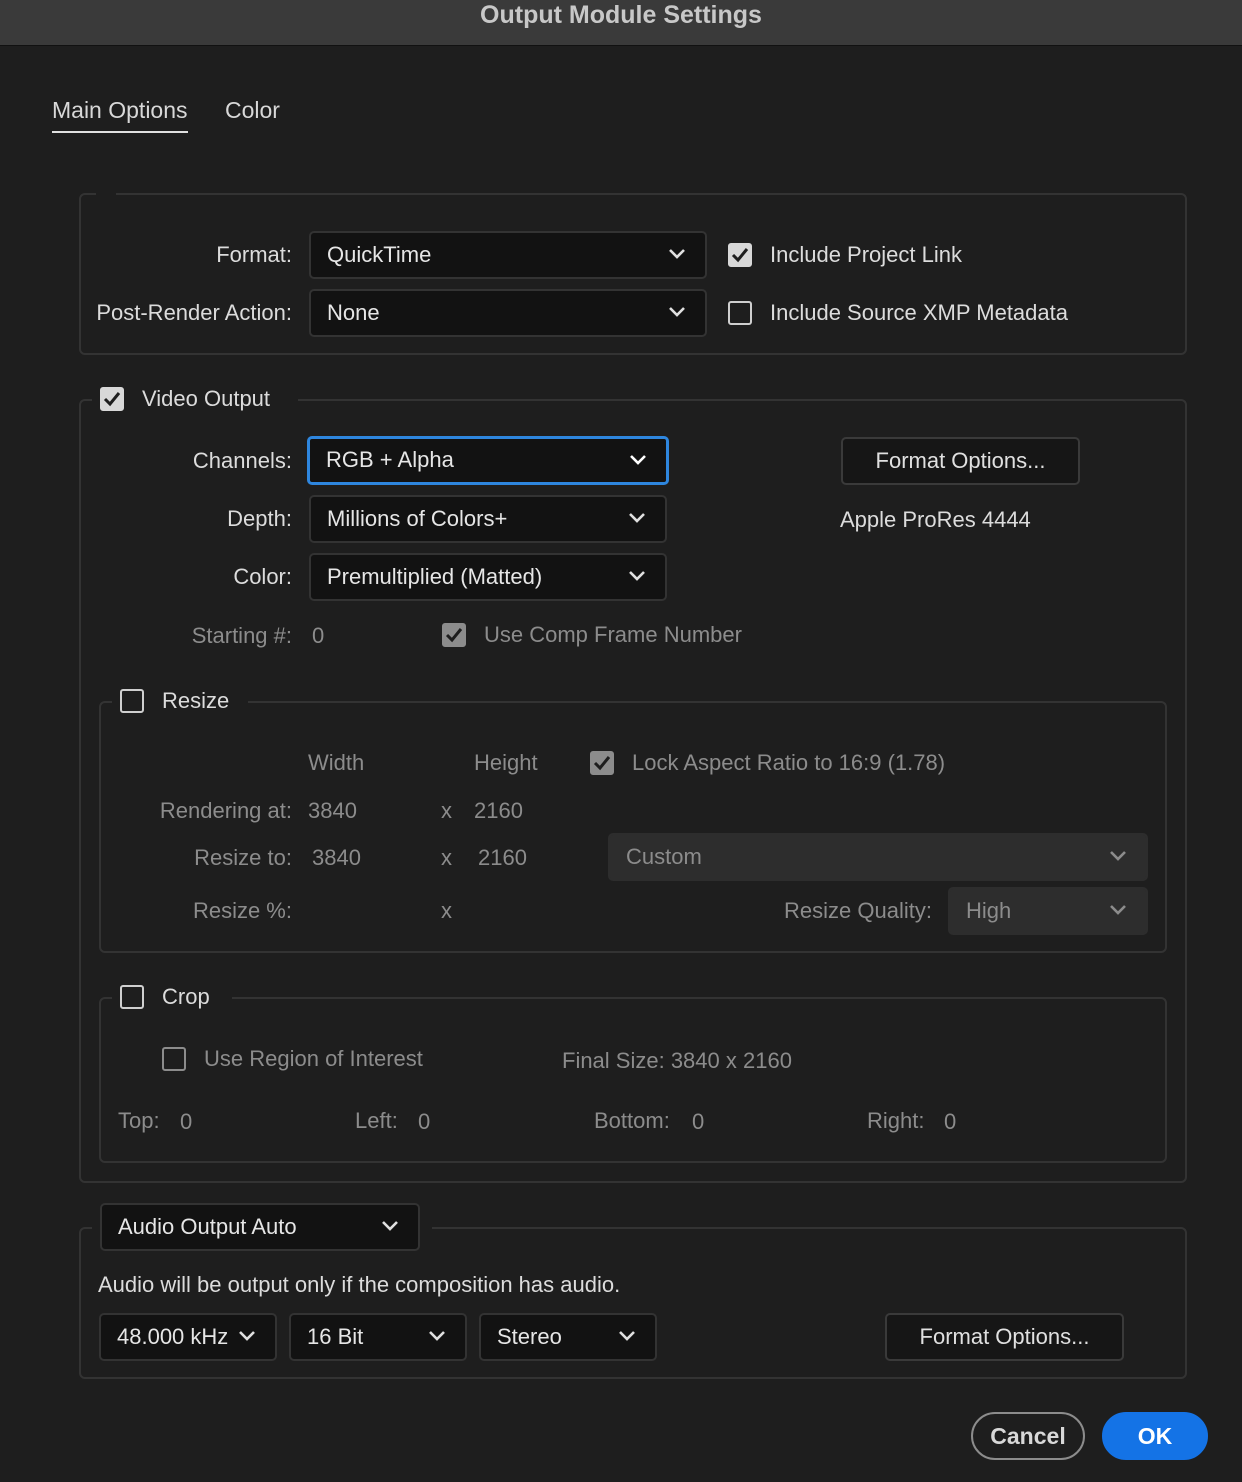  I want to click on resize-percent-label: Resize %:, so click(242, 910).